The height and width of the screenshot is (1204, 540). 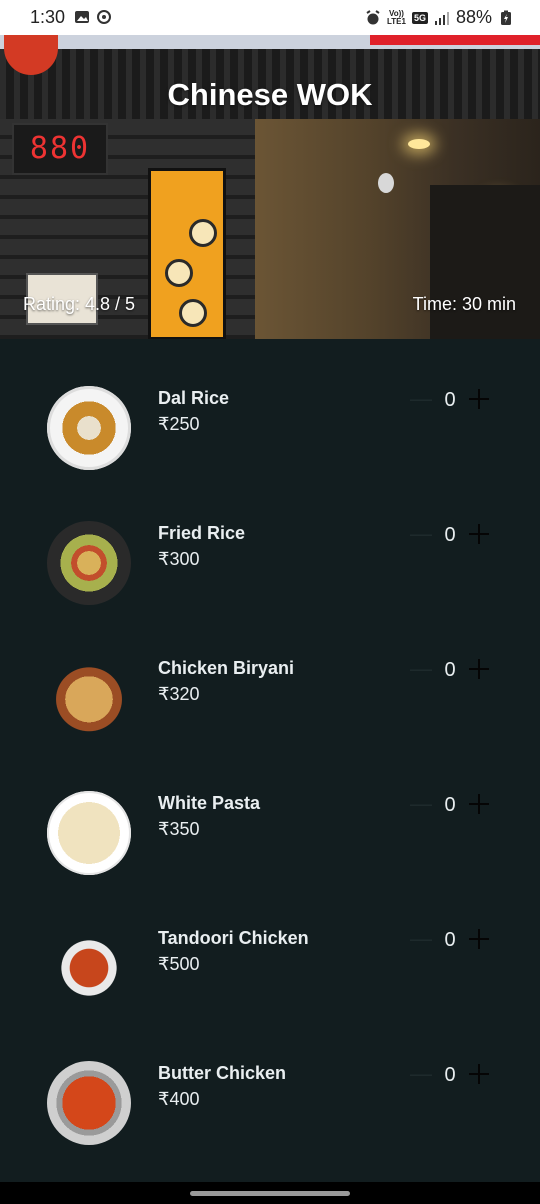 What do you see at coordinates (104, 17) in the screenshot?
I see `sync-icon` at bounding box center [104, 17].